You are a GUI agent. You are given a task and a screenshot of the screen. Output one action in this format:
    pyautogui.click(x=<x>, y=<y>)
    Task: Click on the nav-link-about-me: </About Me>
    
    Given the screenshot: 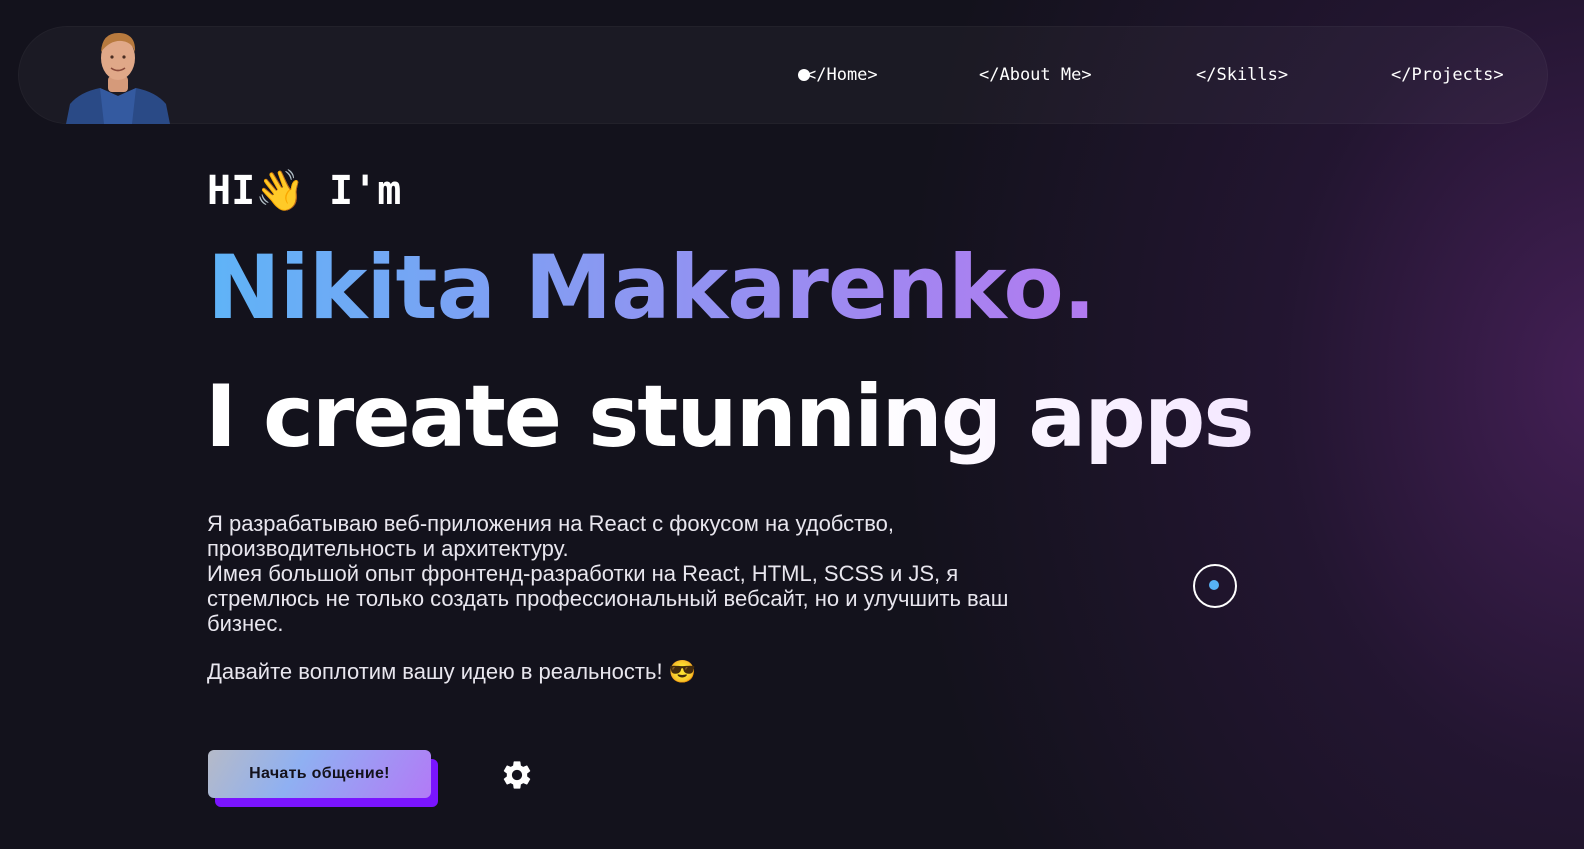 What is the action you would take?
    pyautogui.click(x=1035, y=75)
    